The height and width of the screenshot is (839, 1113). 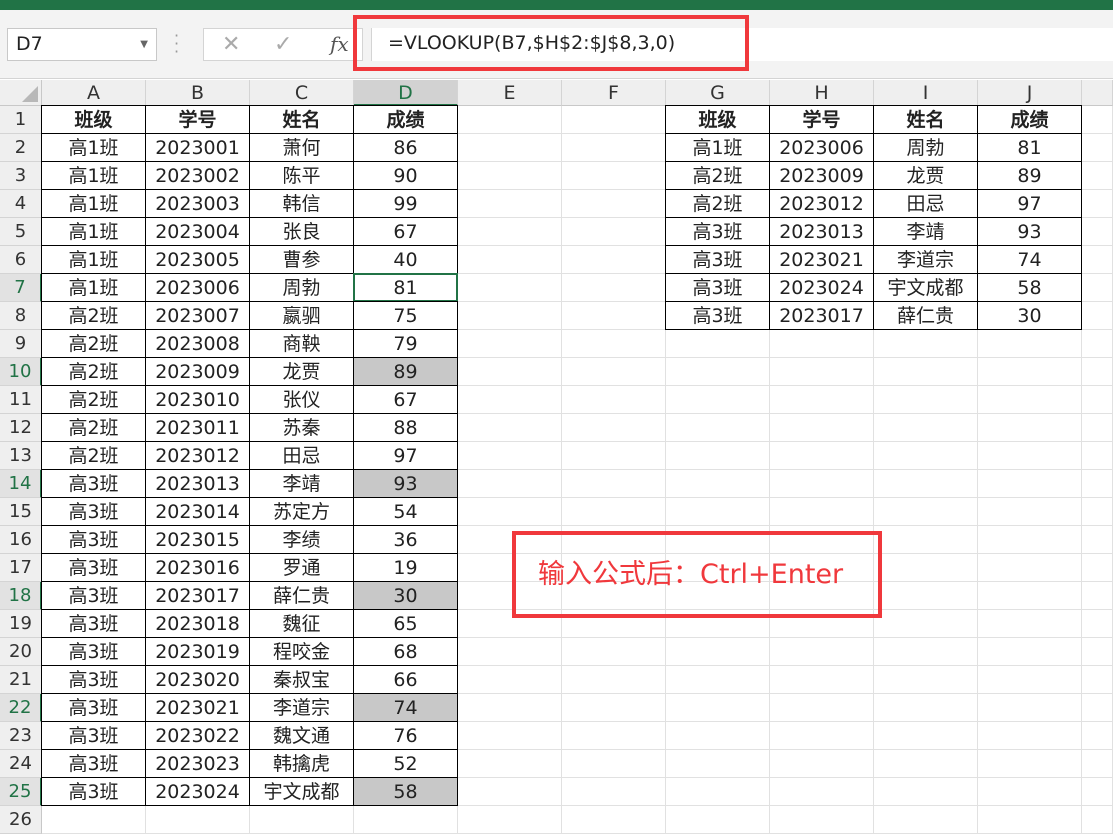 I want to click on left-table-cell: 2023011, so click(x=197, y=427).